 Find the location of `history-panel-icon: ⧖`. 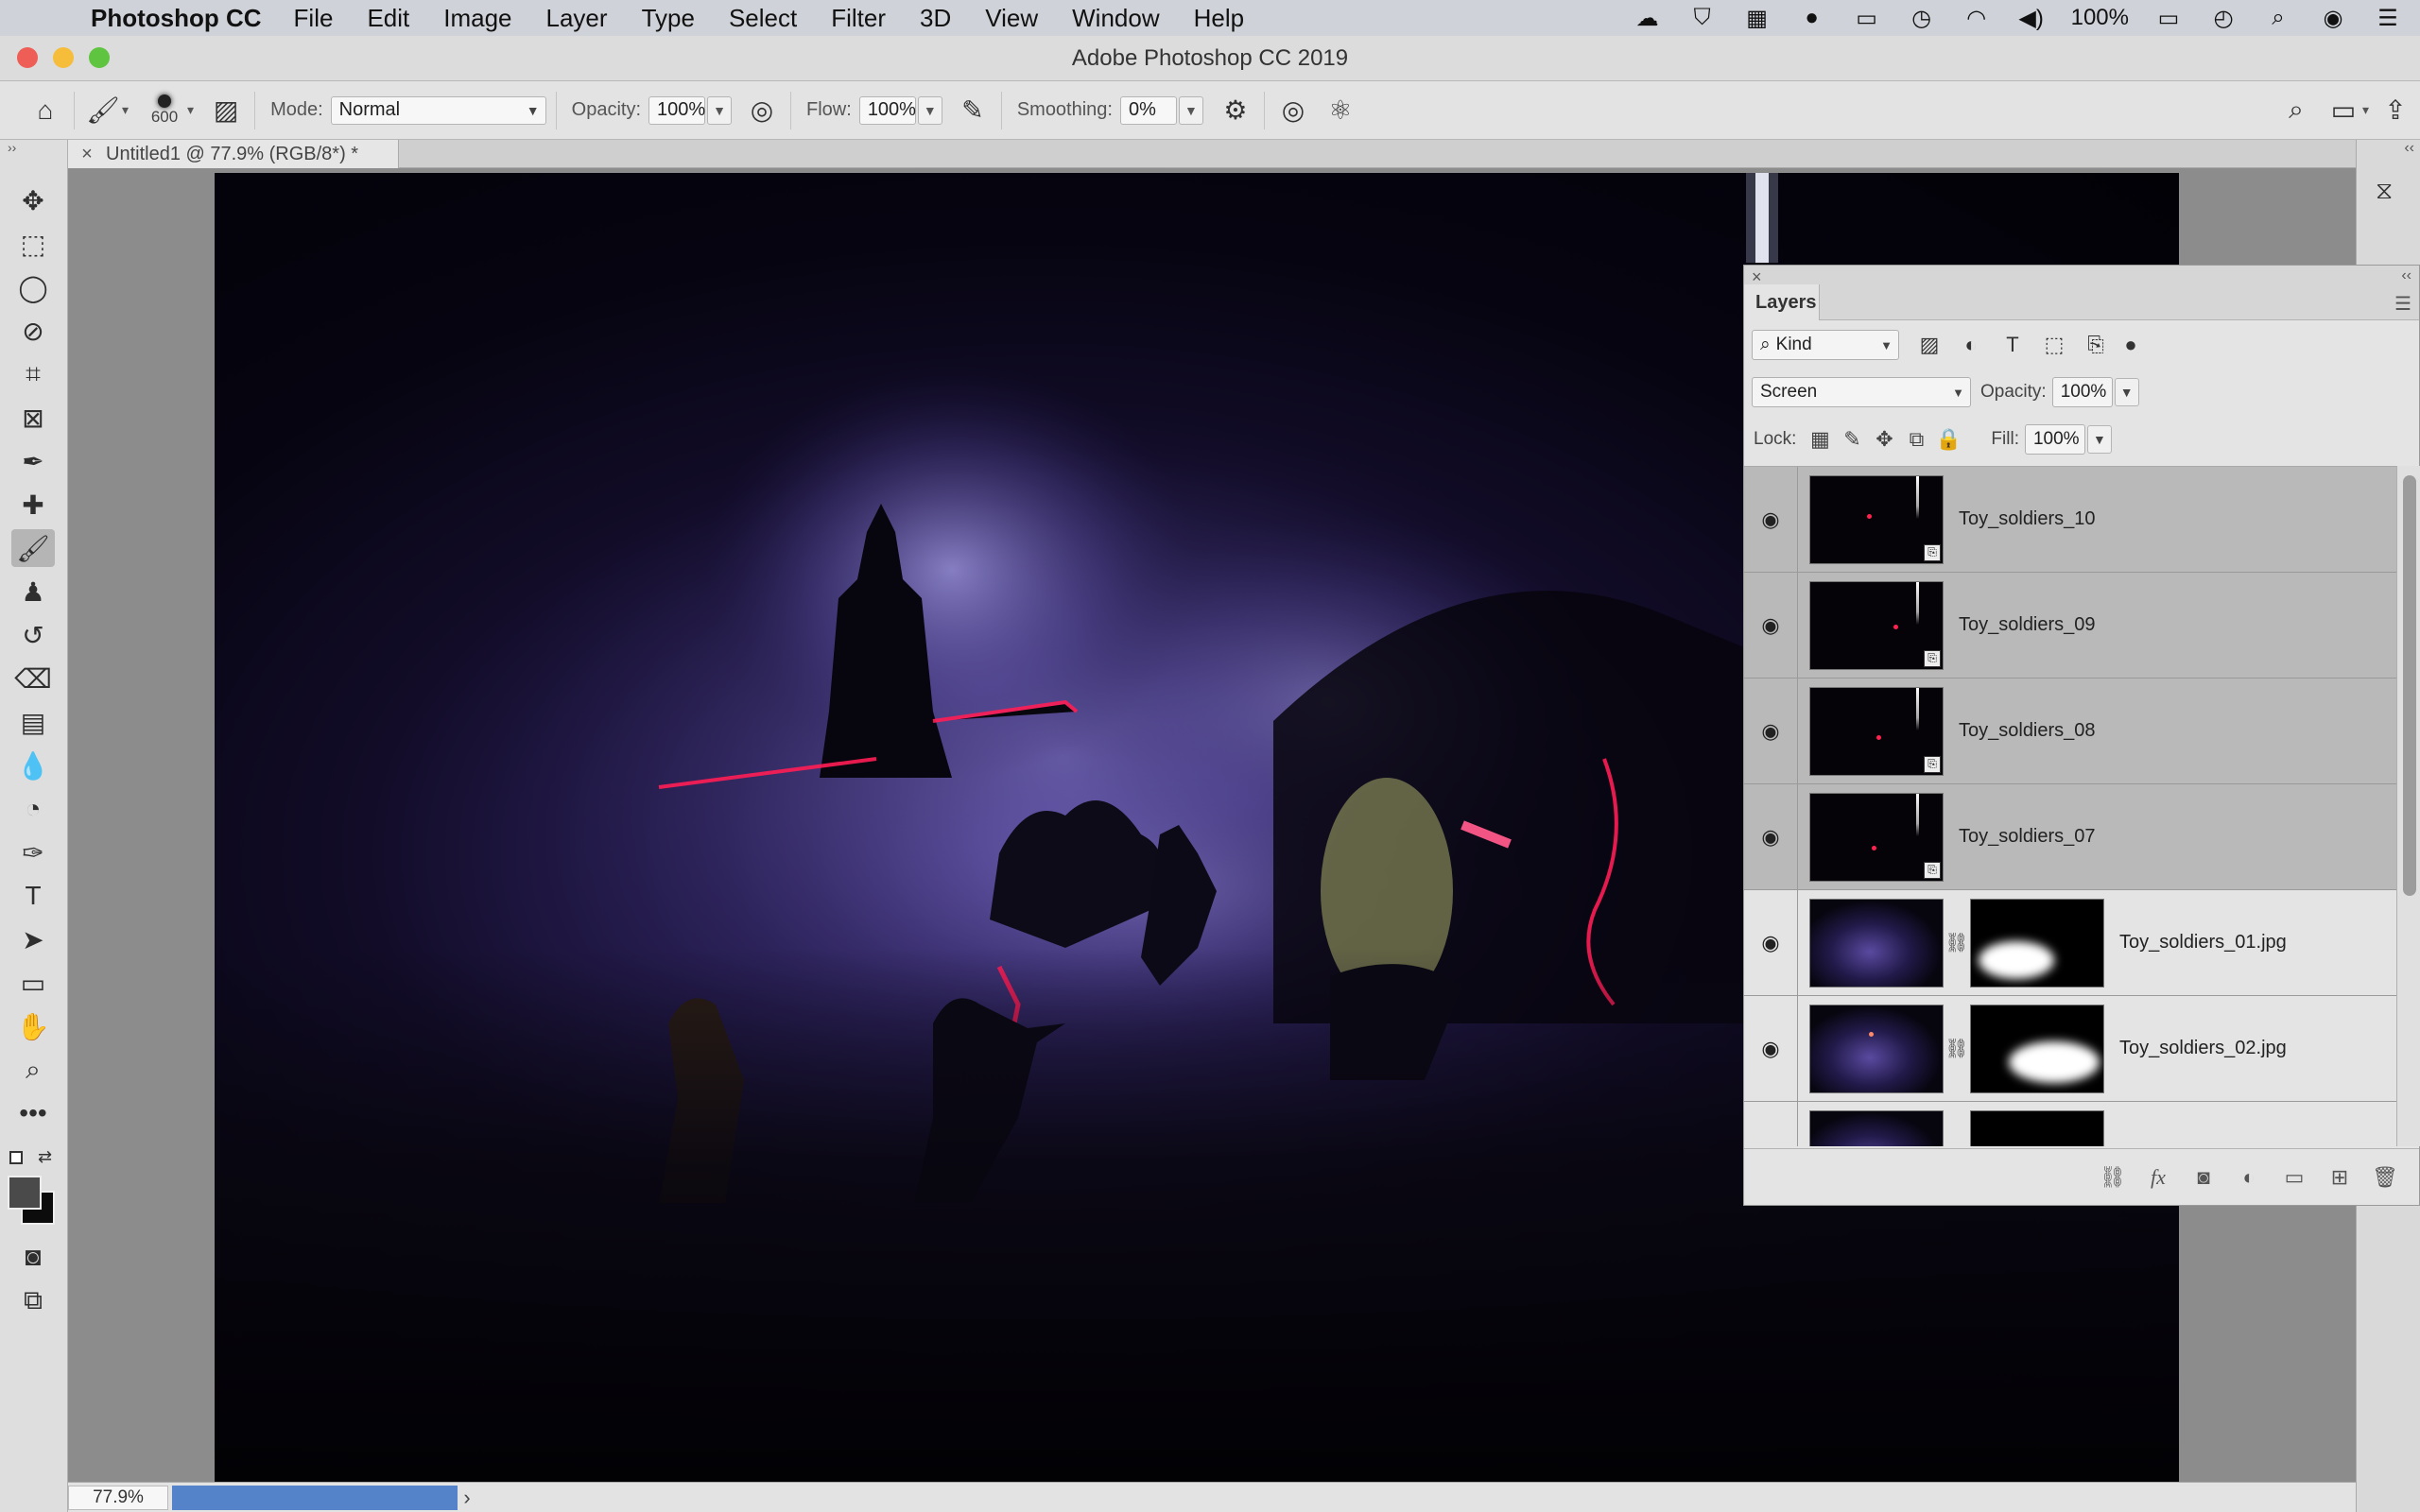

history-panel-icon: ⧖ is located at coordinates (2391, 191).